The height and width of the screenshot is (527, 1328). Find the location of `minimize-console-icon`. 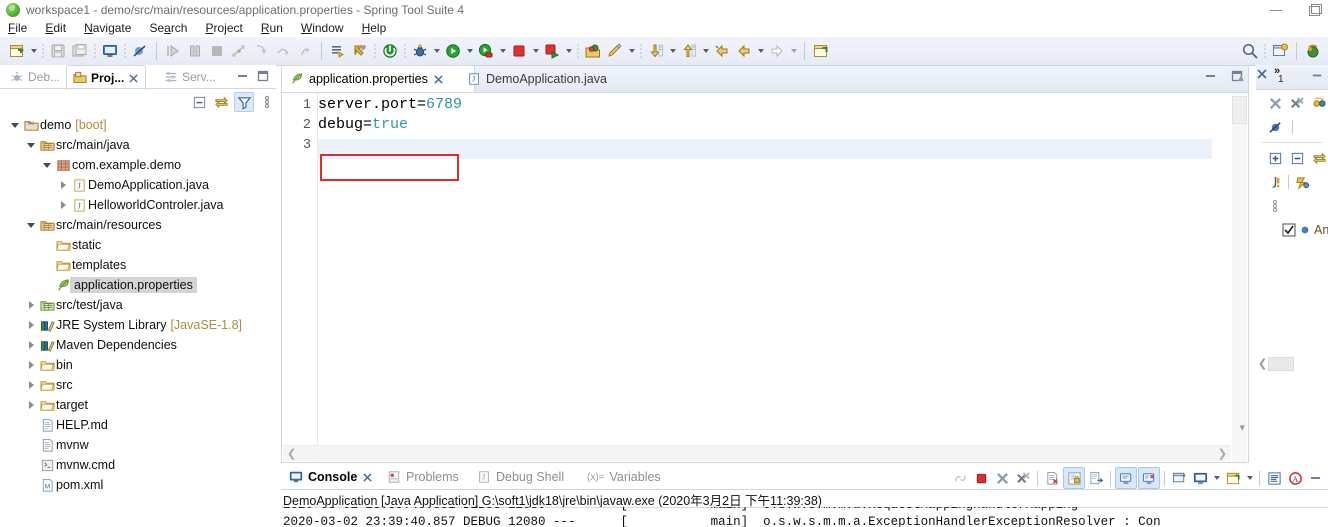

minimize-console-icon is located at coordinates (1316, 478).